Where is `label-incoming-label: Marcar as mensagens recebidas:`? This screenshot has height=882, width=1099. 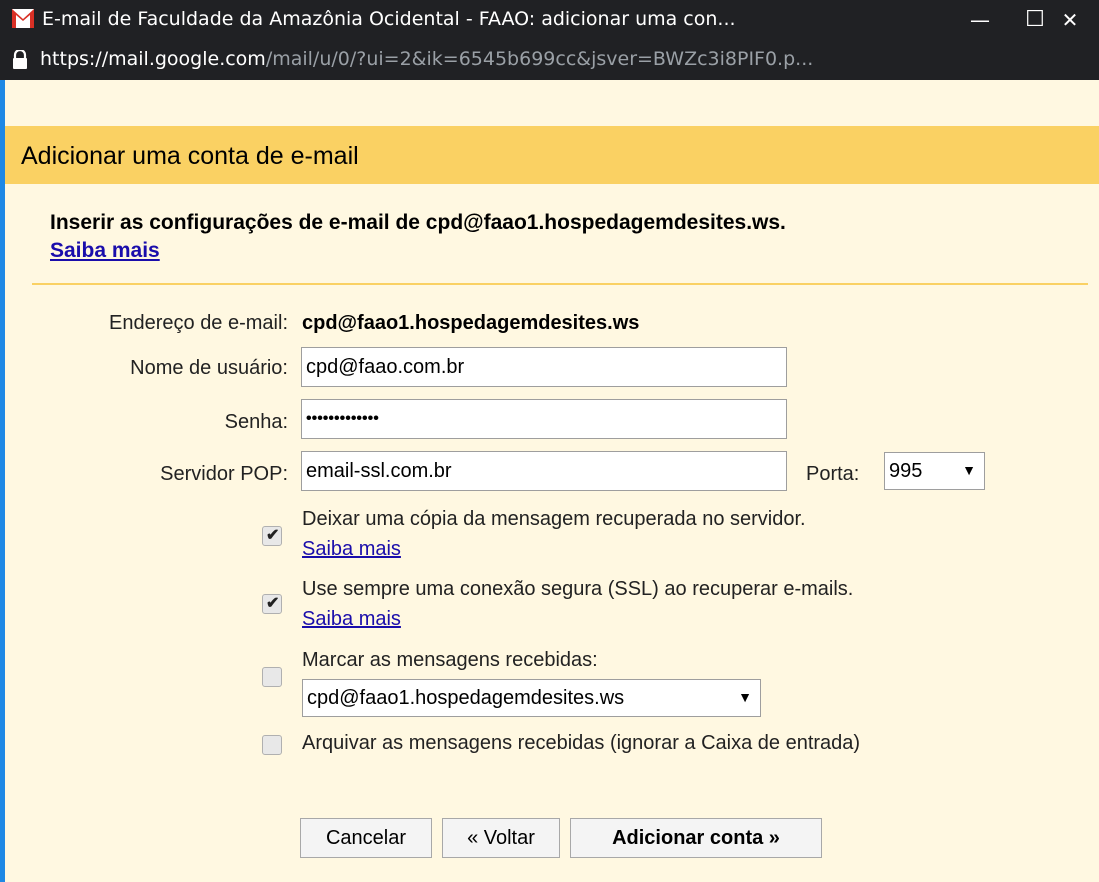 label-incoming-label: Marcar as mensagens recebidas: is located at coordinates (450, 660).